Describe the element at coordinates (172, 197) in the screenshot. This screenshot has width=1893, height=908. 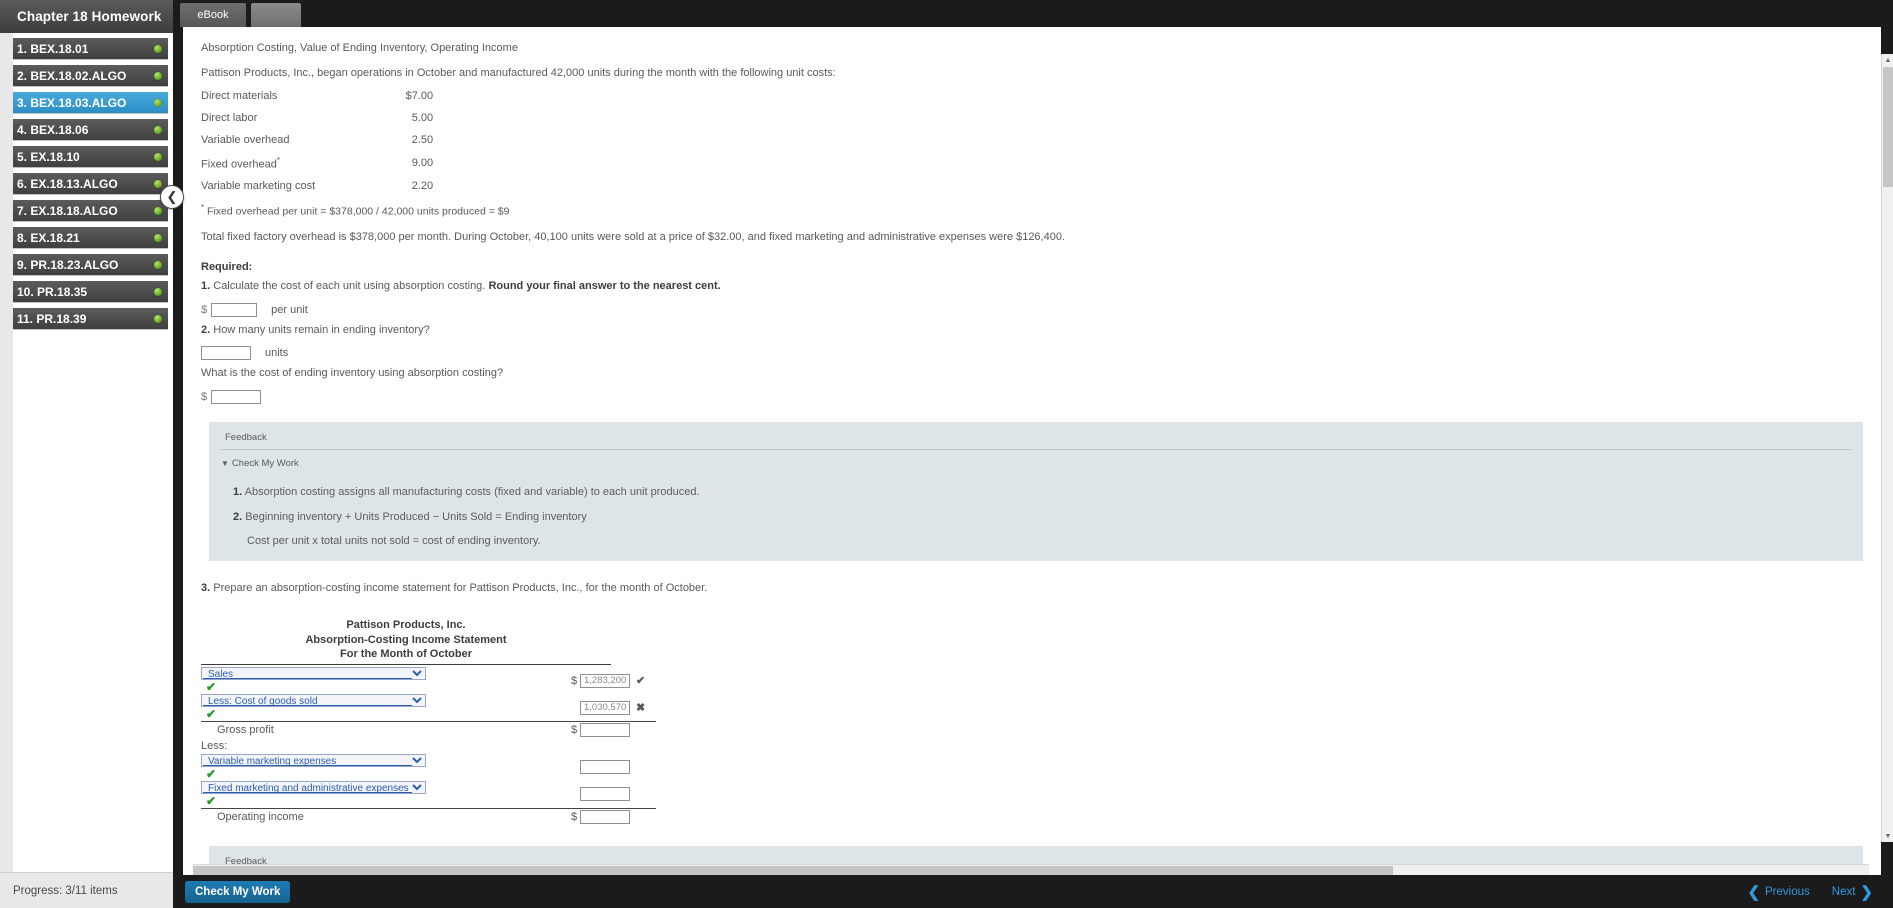
I see `chevron-left-icon: ❮` at that location.